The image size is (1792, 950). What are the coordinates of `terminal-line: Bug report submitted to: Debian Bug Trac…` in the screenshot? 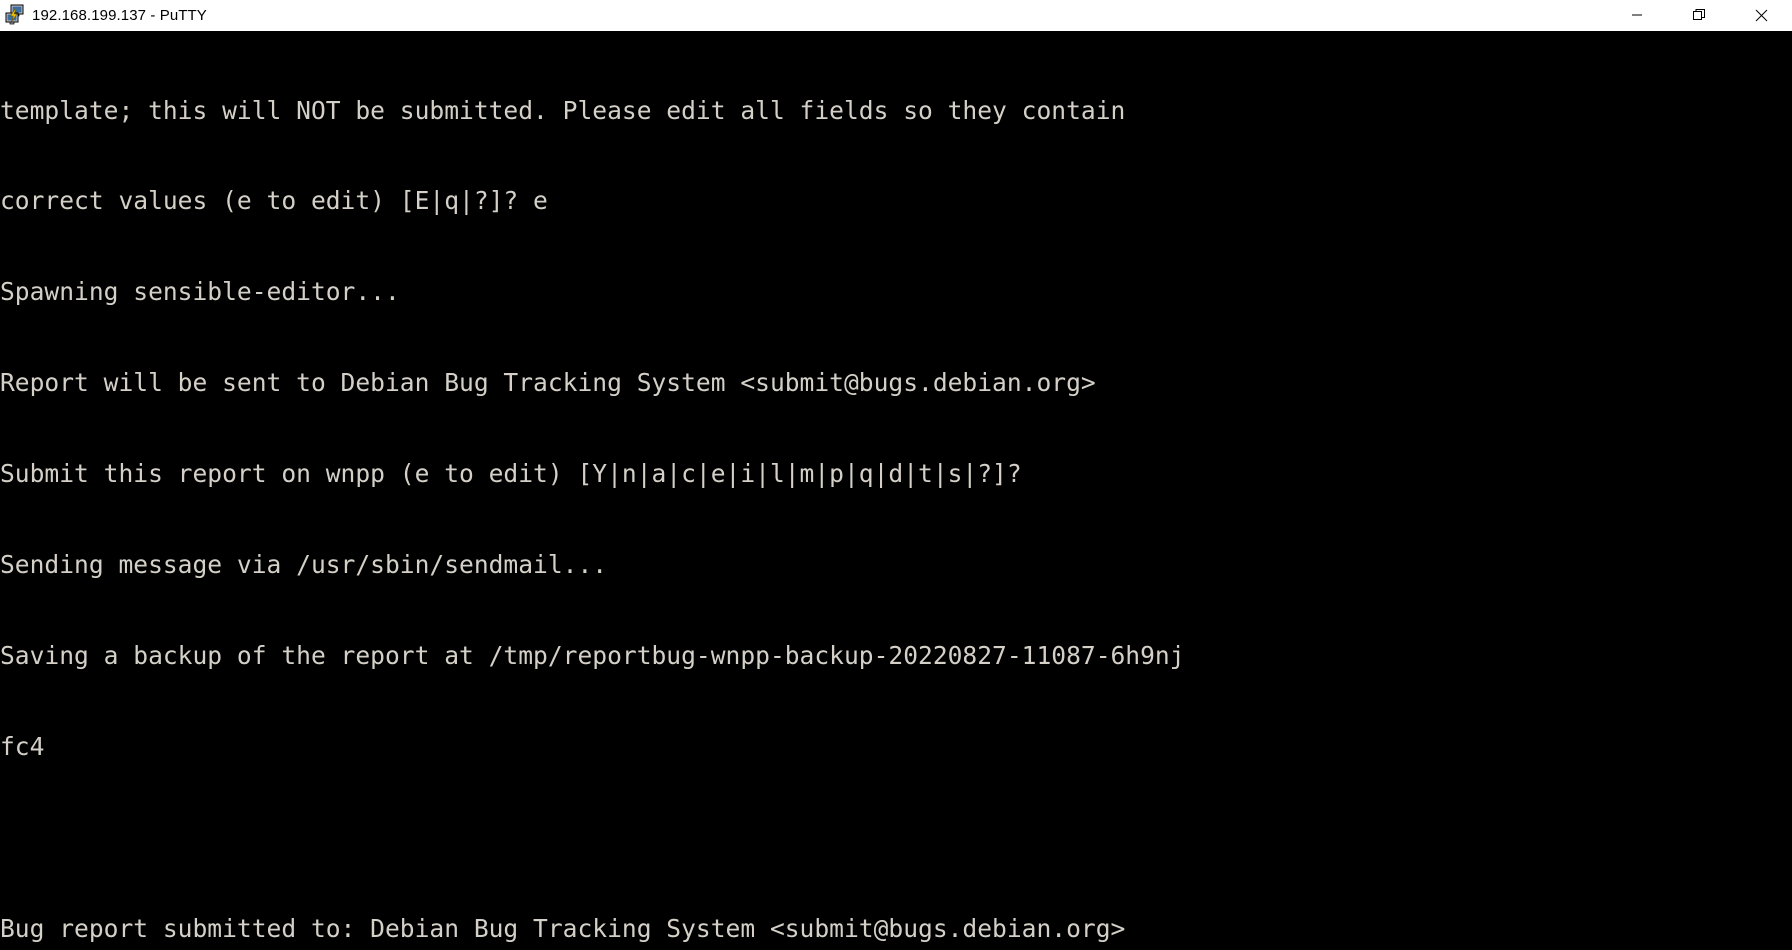 It's located at (563, 928).